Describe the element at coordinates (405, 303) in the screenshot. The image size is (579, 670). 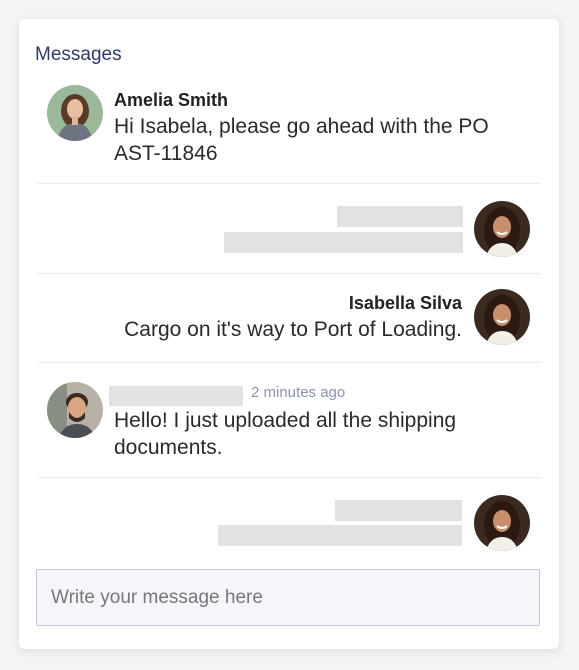
I see `sender-name: Isabella Silva` at that location.